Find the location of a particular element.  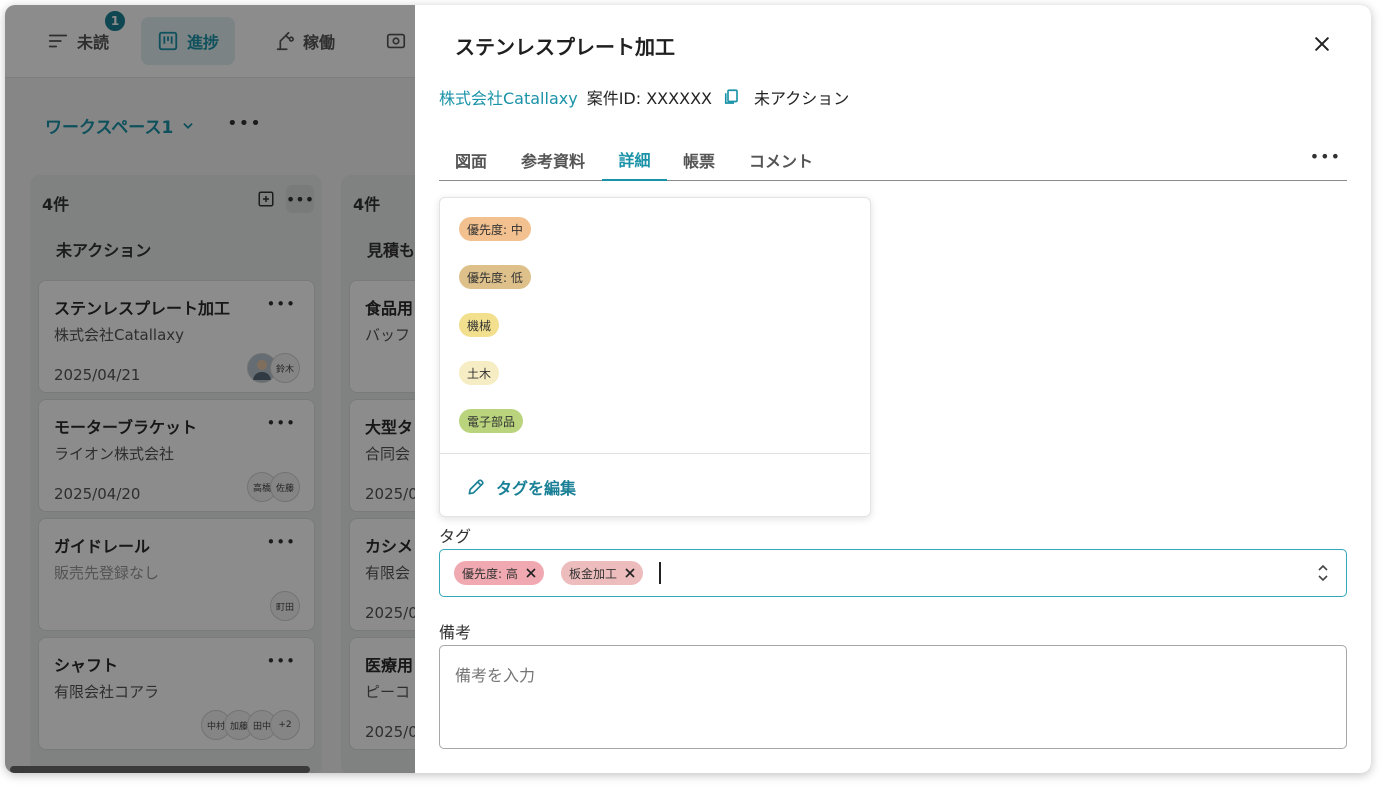

close-icon is located at coordinates (1322, 44).